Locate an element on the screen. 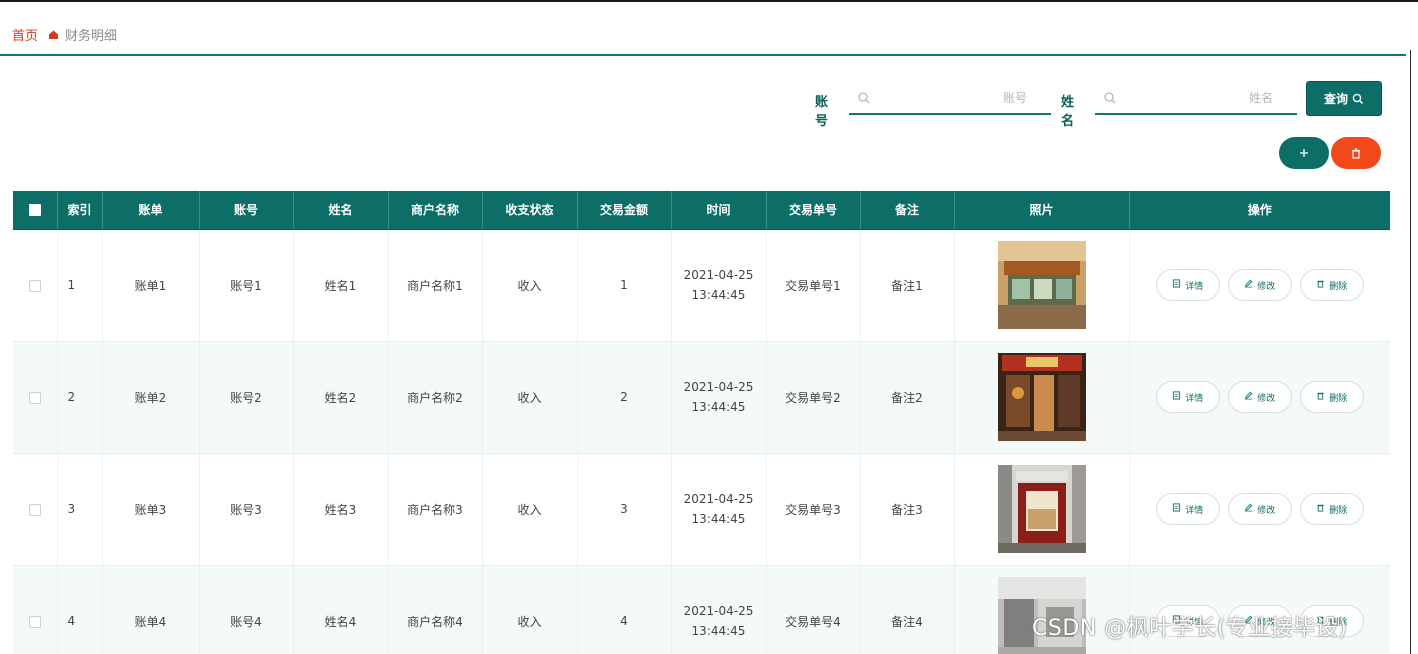  breadcrumb: 首页 财务明细 is located at coordinates (64, 34).